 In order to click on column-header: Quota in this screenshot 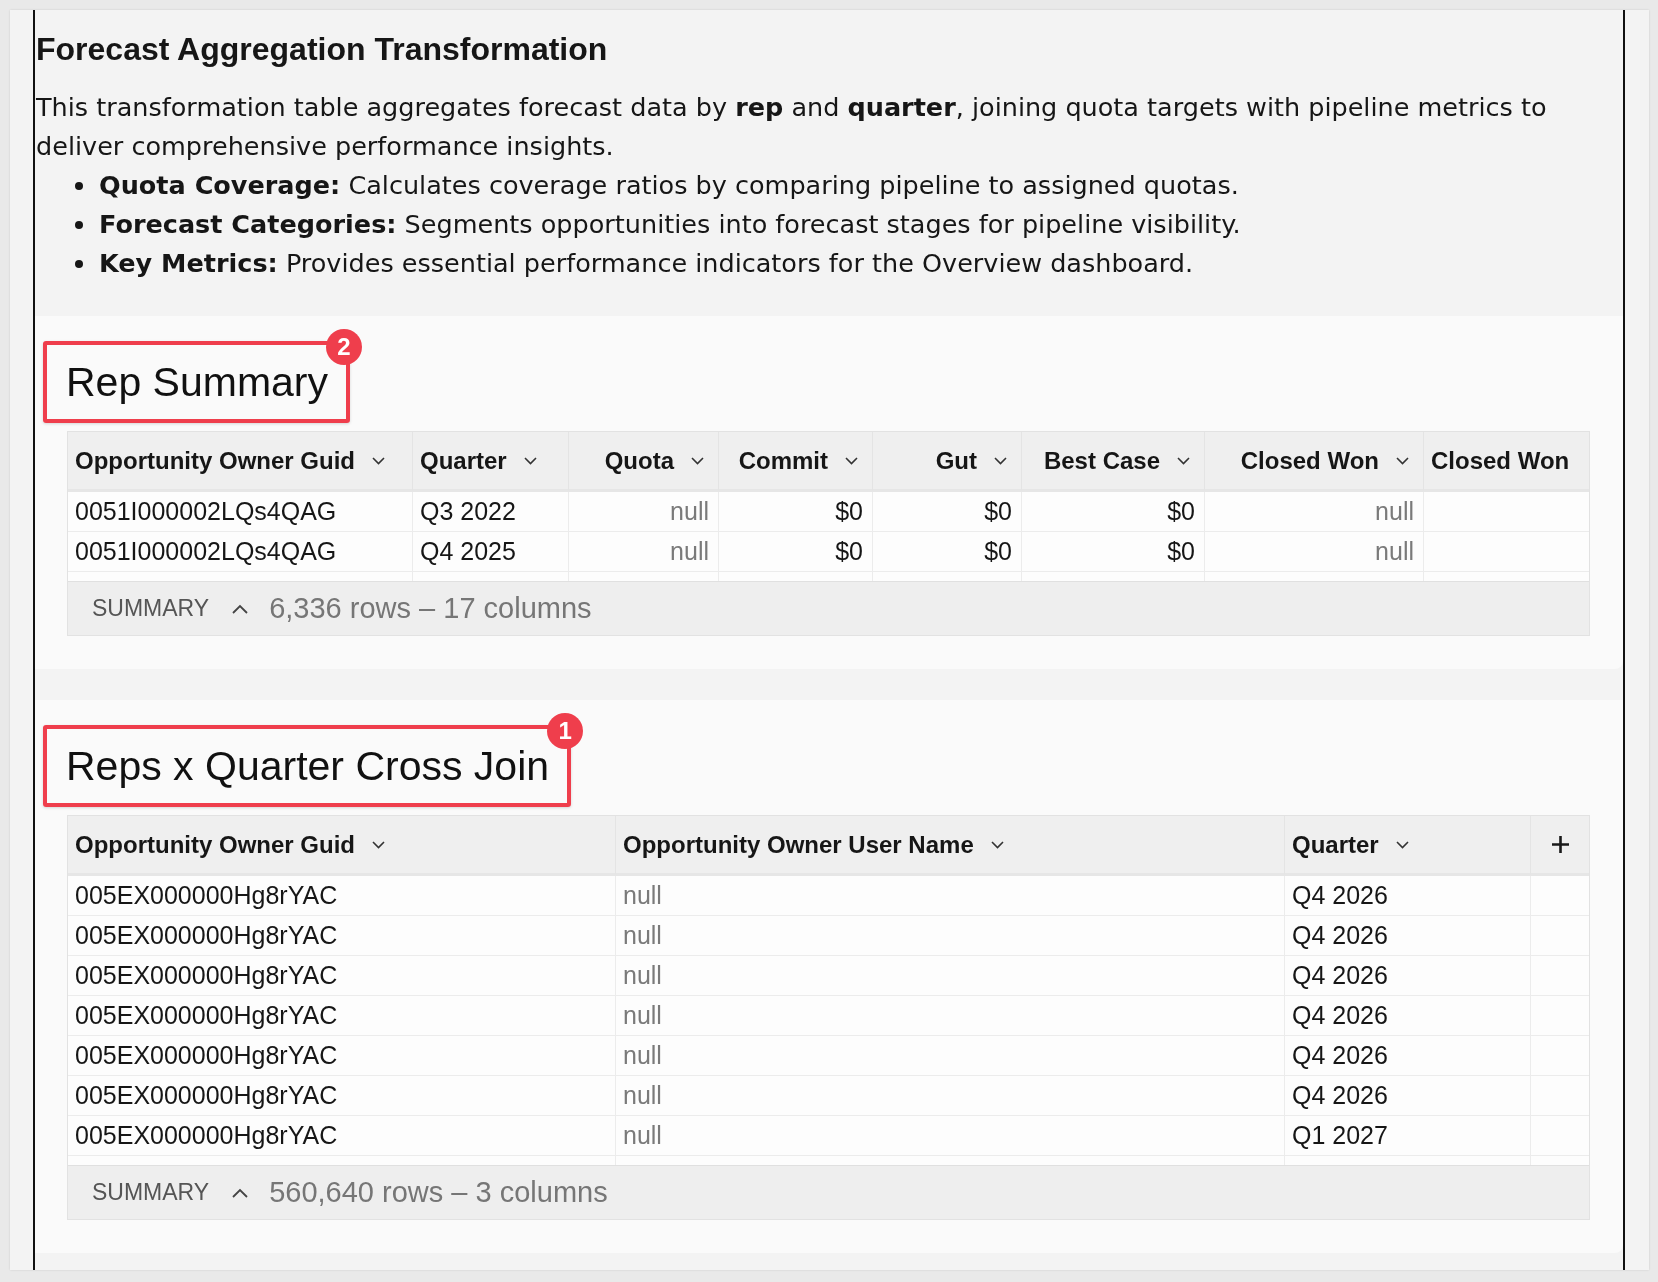, I will do `click(644, 462)`.